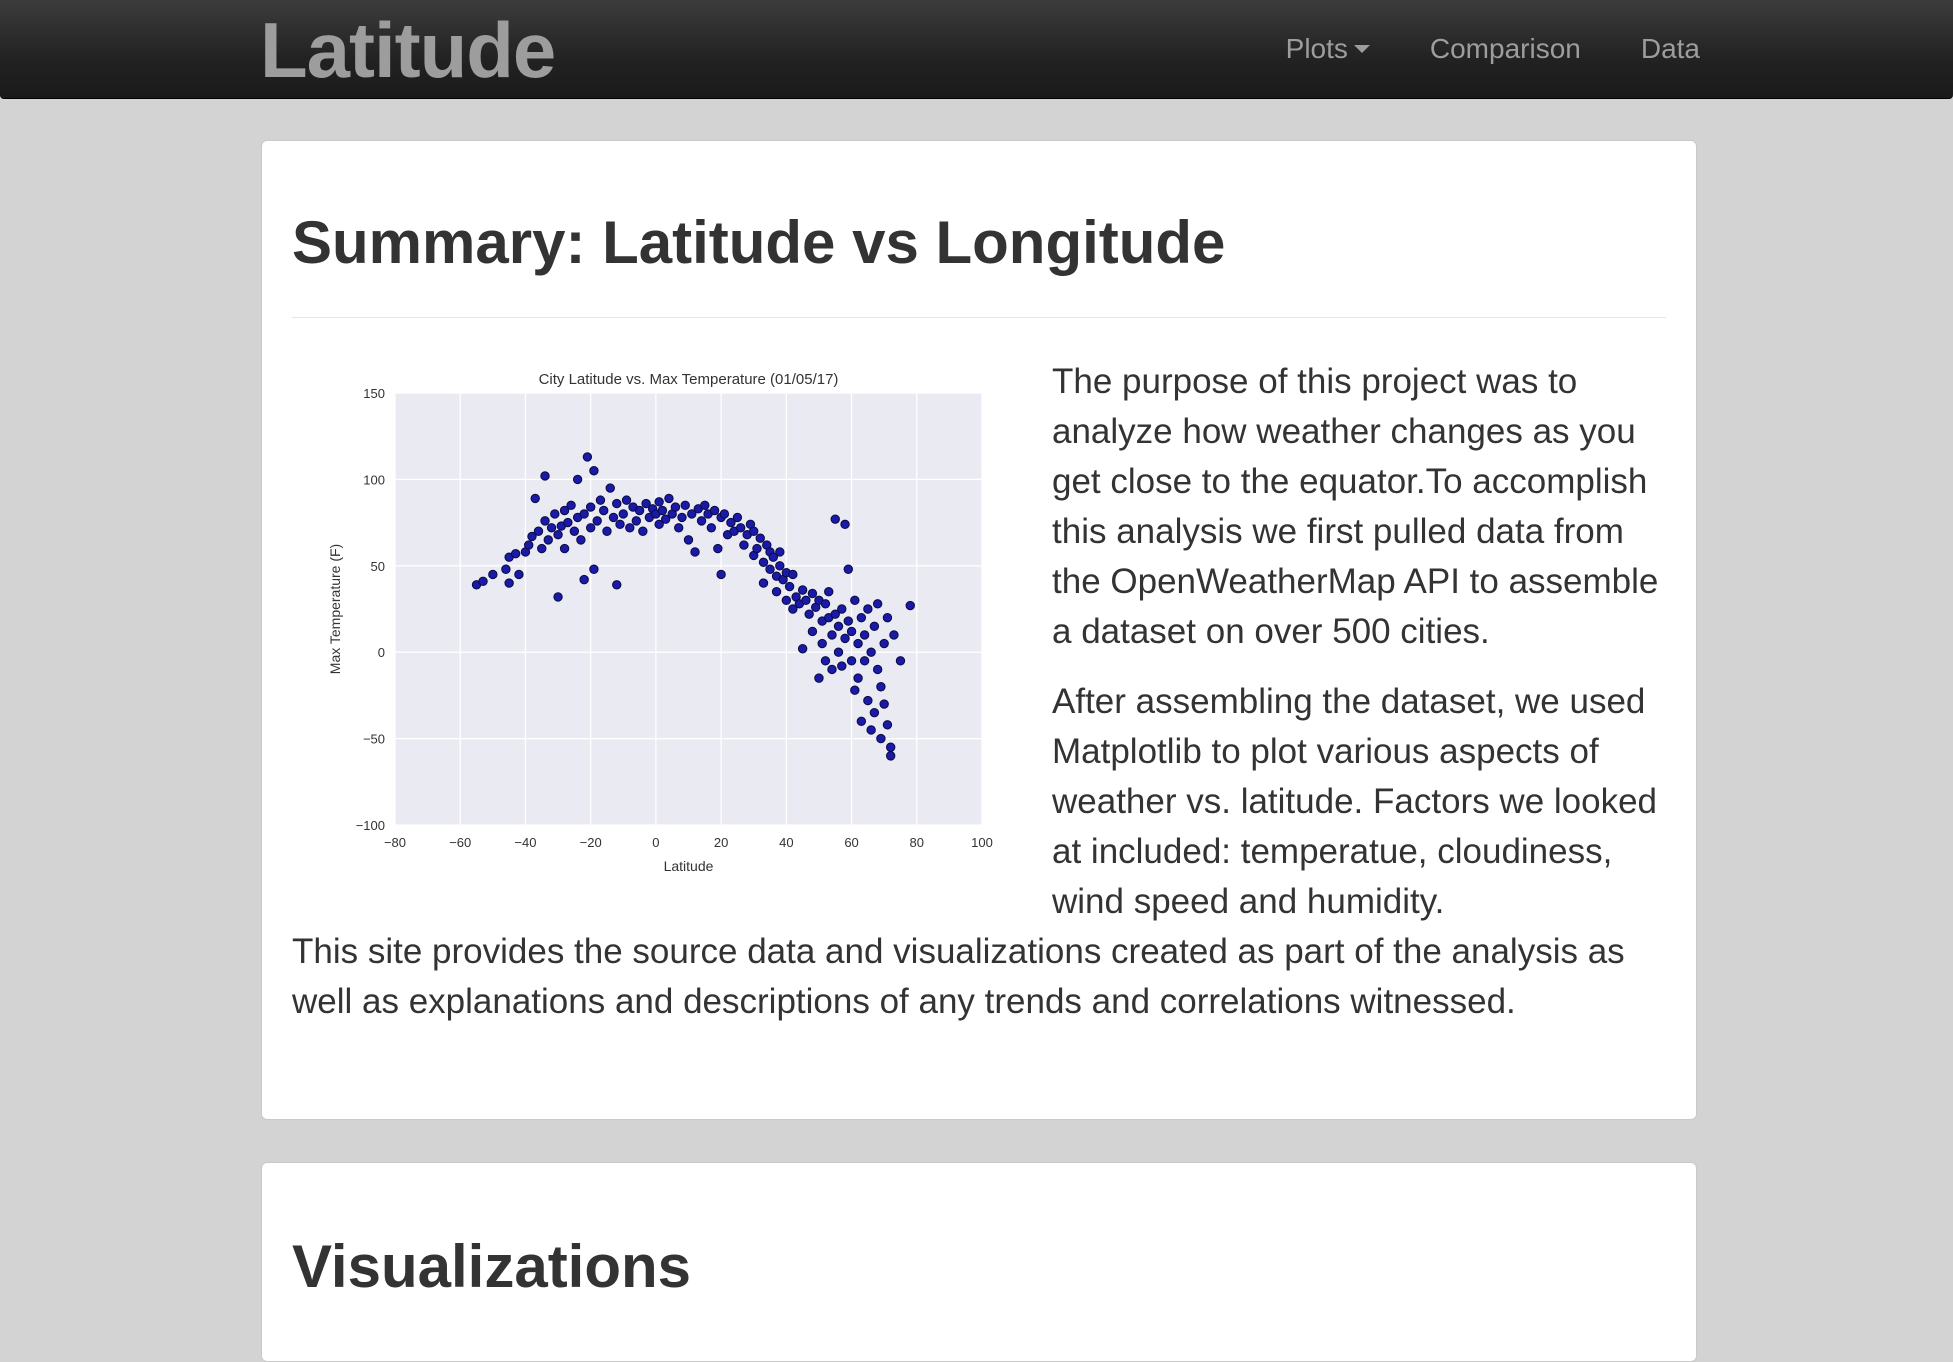  Describe the element at coordinates (982, 842) in the screenshot. I see `x-tick-label: 100` at that location.